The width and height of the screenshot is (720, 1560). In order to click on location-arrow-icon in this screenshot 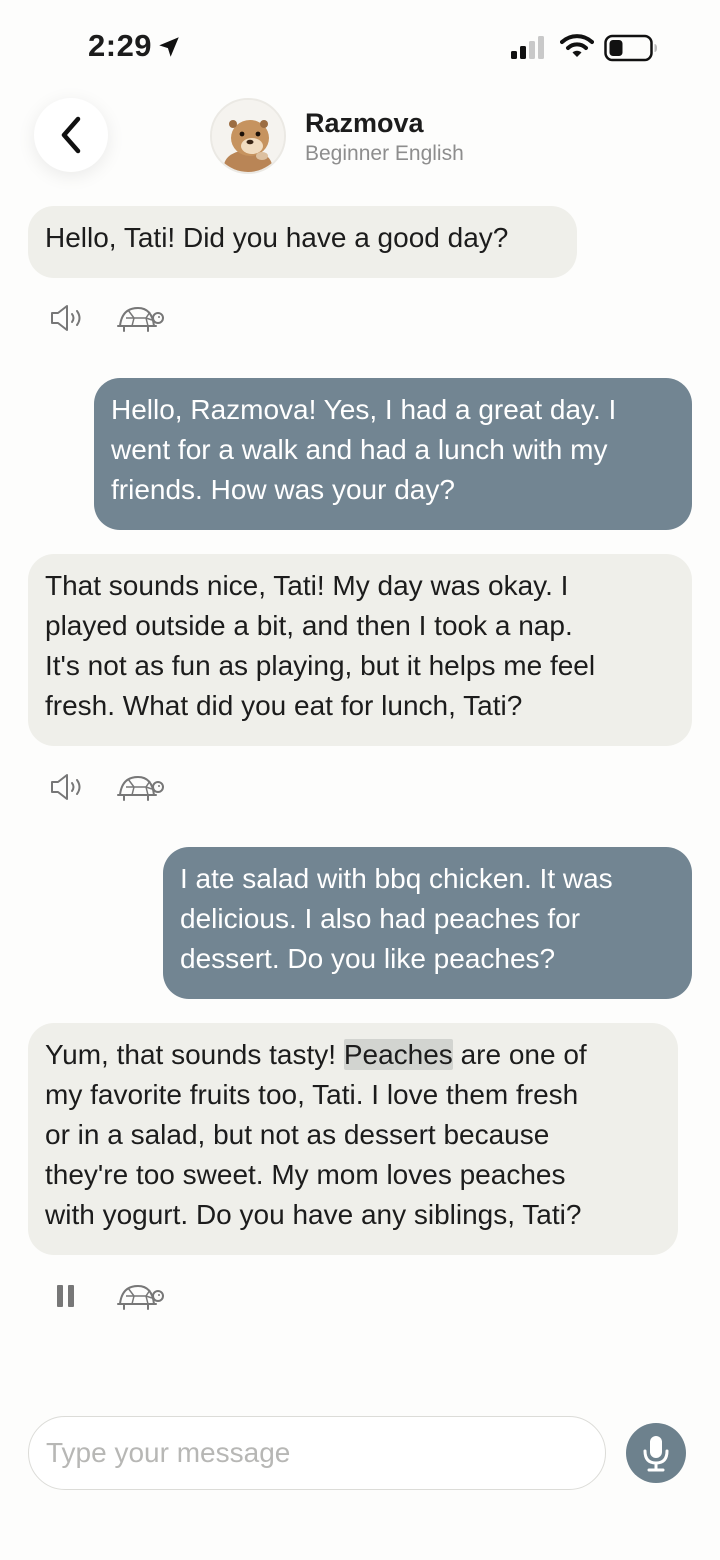, I will do `click(169, 47)`.